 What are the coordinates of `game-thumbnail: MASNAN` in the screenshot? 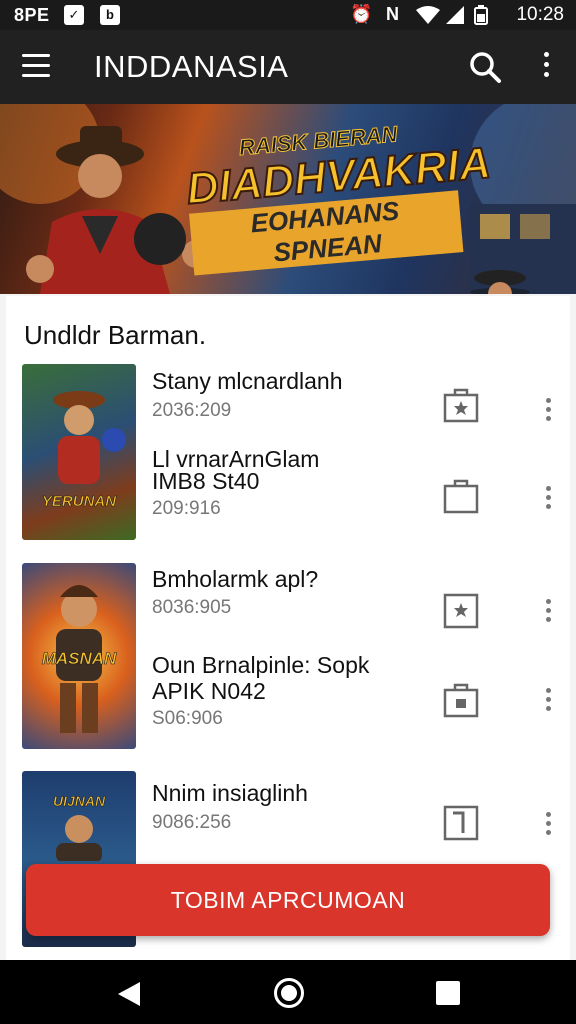 It's located at (79, 656).